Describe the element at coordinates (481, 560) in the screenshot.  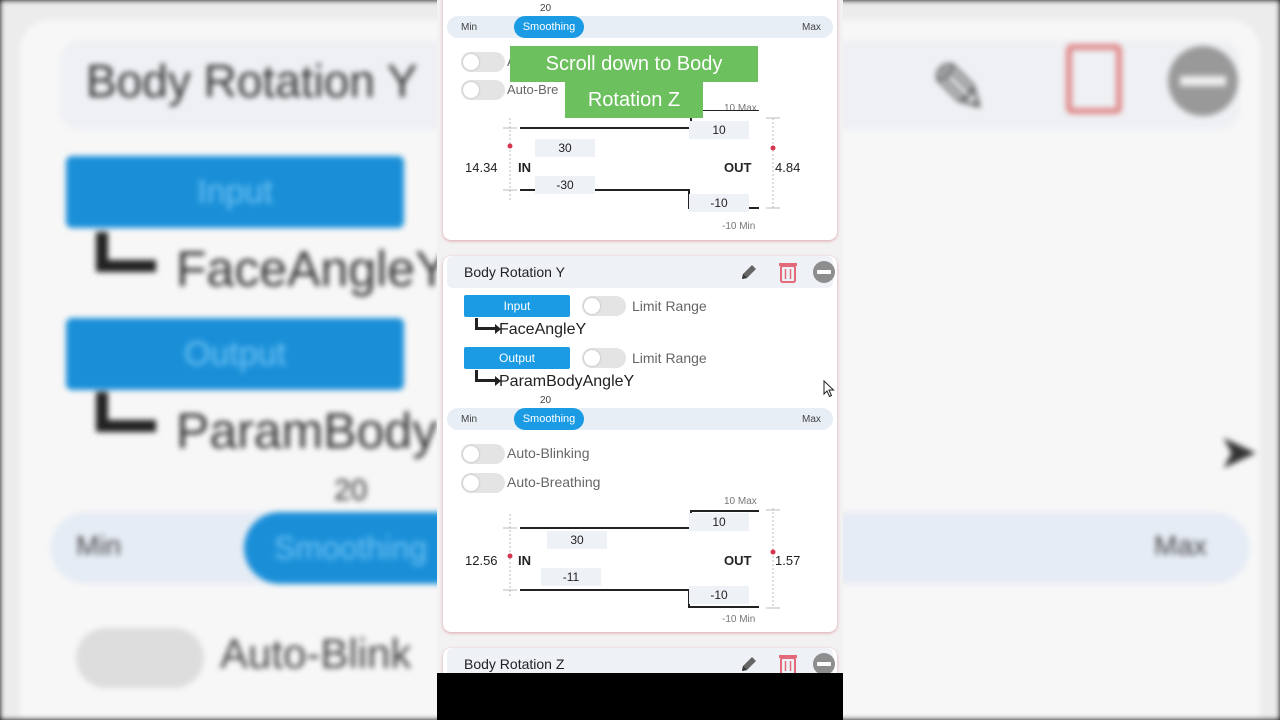
I see `in-value: 12.56` at that location.